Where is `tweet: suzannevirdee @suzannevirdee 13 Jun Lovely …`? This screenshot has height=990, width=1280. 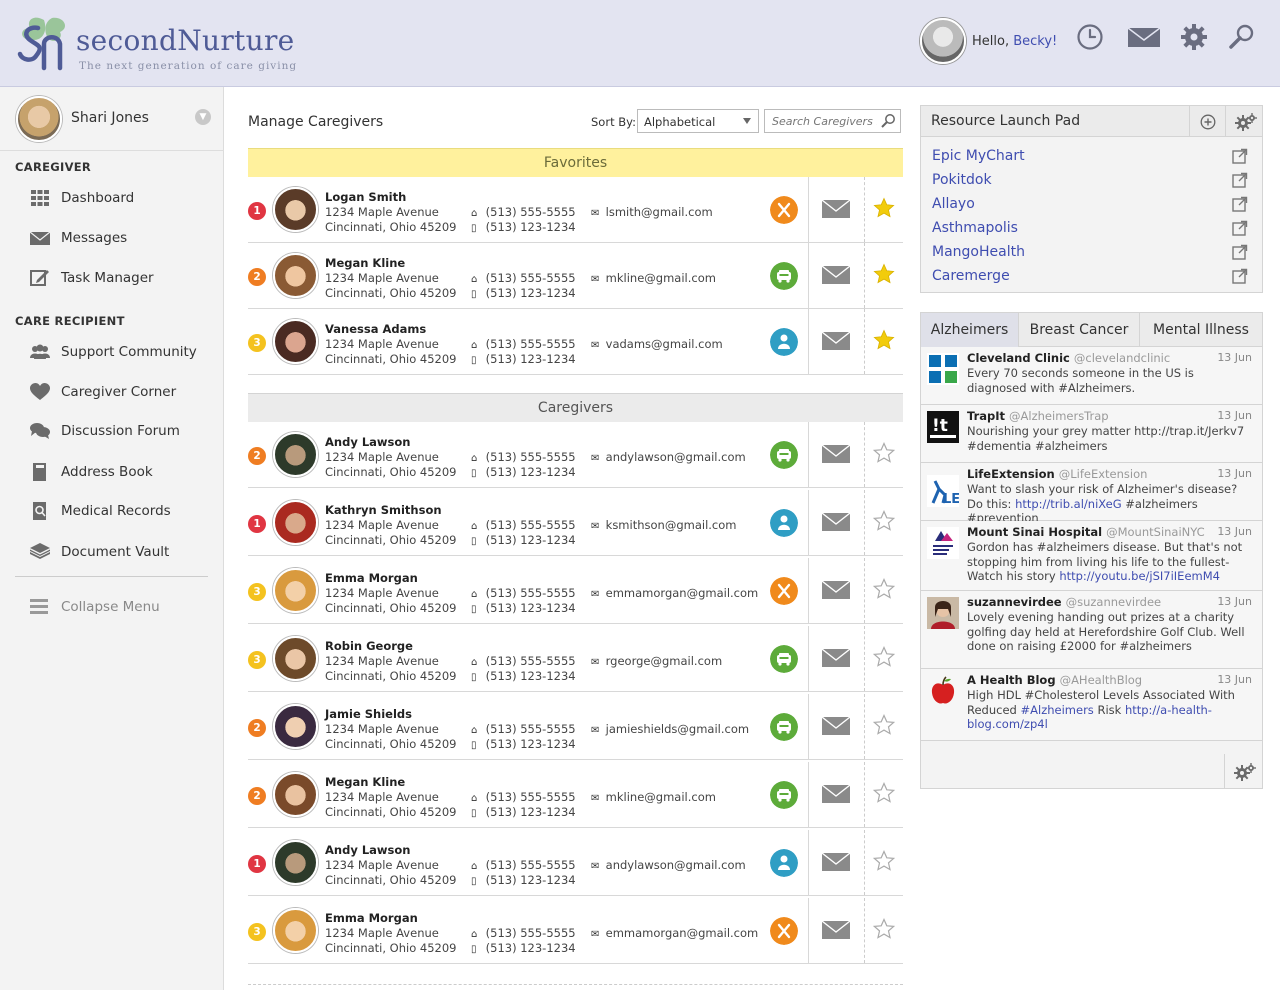 tweet: suzannevirdee @suzannevirdee 13 Jun Lovely … is located at coordinates (1091, 630).